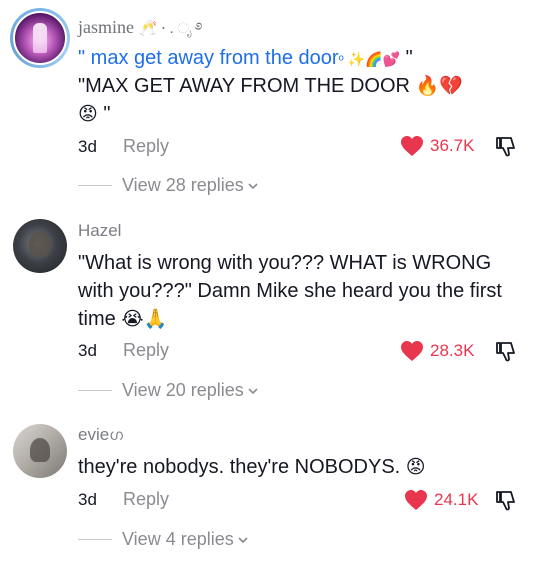  I want to click on username-decoration: 🥂 ⋅ . ೃ ࿔, so click(170, 29).